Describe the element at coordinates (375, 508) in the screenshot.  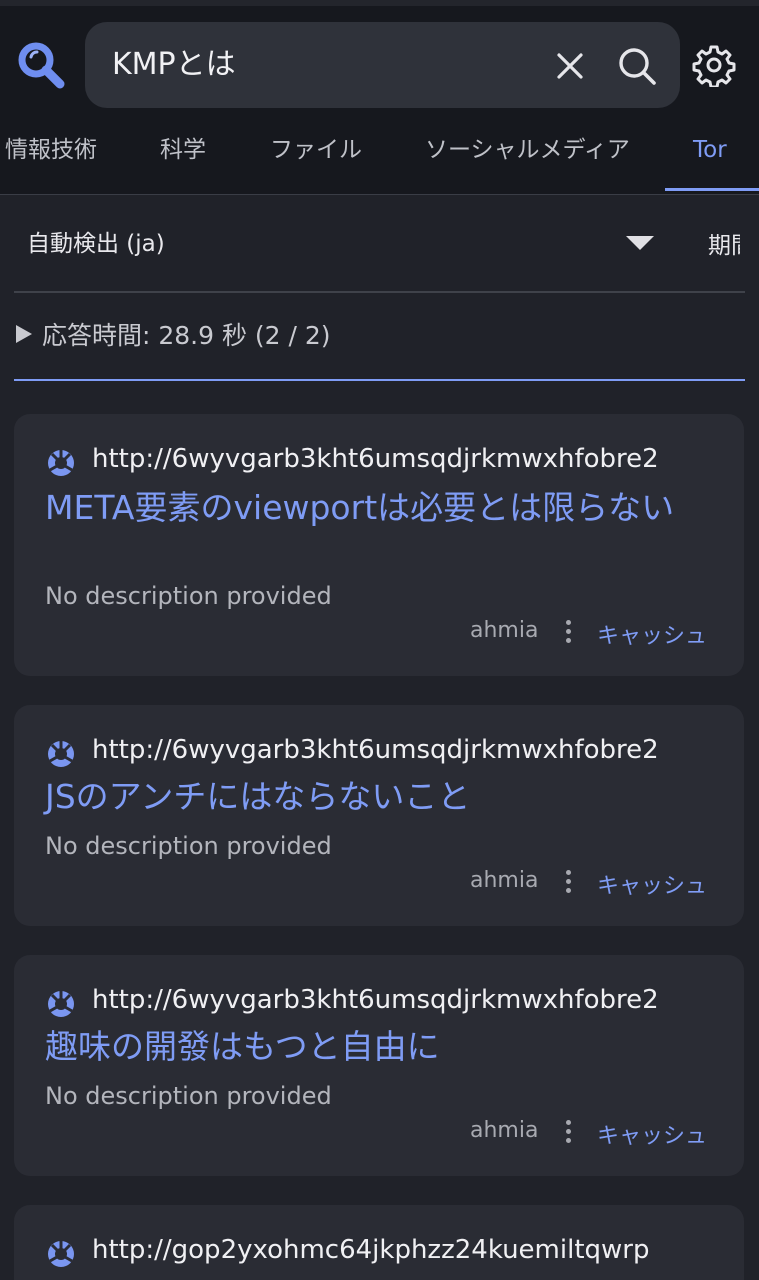
I see `result-title: META要素のviewportは必要とは限らない` at that location.